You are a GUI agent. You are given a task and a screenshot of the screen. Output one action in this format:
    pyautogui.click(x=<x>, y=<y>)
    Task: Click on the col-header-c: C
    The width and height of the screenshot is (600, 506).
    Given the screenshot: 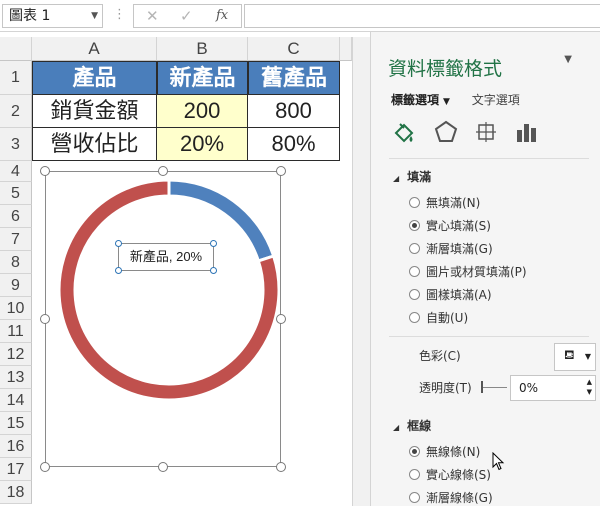 What is the action you would take?
    pyautogui.click(x=294, y=49)
    